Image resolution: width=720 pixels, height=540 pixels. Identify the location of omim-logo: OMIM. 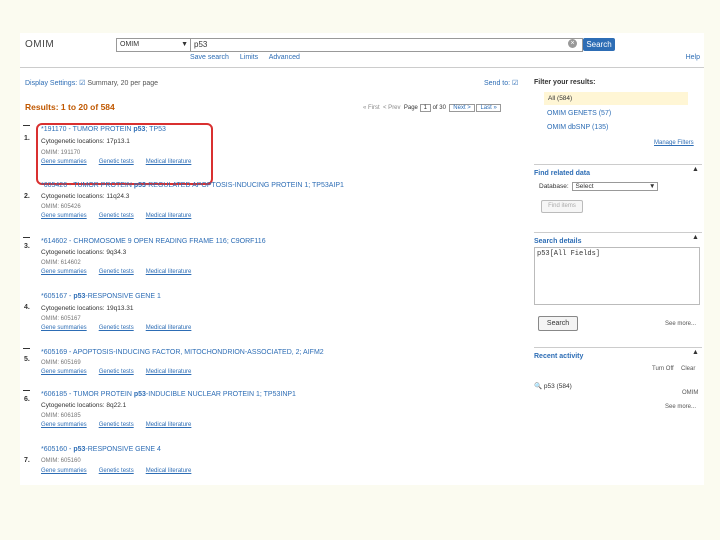
(39, 44).